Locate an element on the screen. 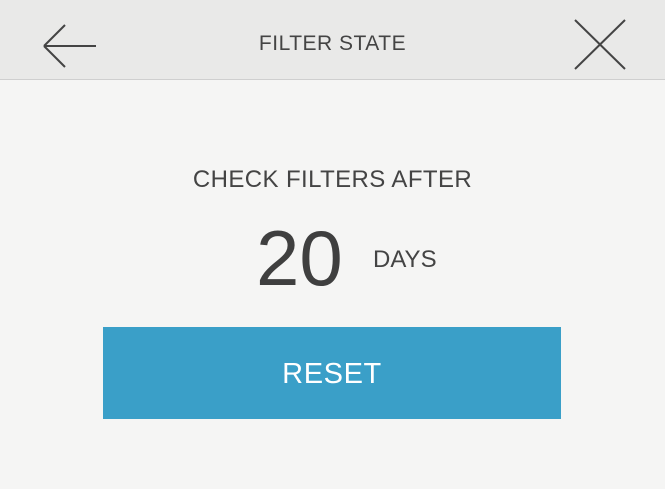 Image resolution: width=665 pixels, height=489 pixels. close-button is located at coordinates (600, 44).